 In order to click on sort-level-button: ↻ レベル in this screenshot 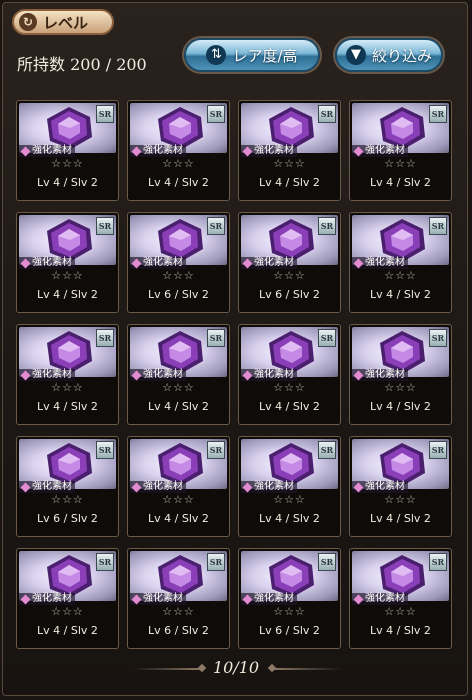, I will do `click(63, 22)`.